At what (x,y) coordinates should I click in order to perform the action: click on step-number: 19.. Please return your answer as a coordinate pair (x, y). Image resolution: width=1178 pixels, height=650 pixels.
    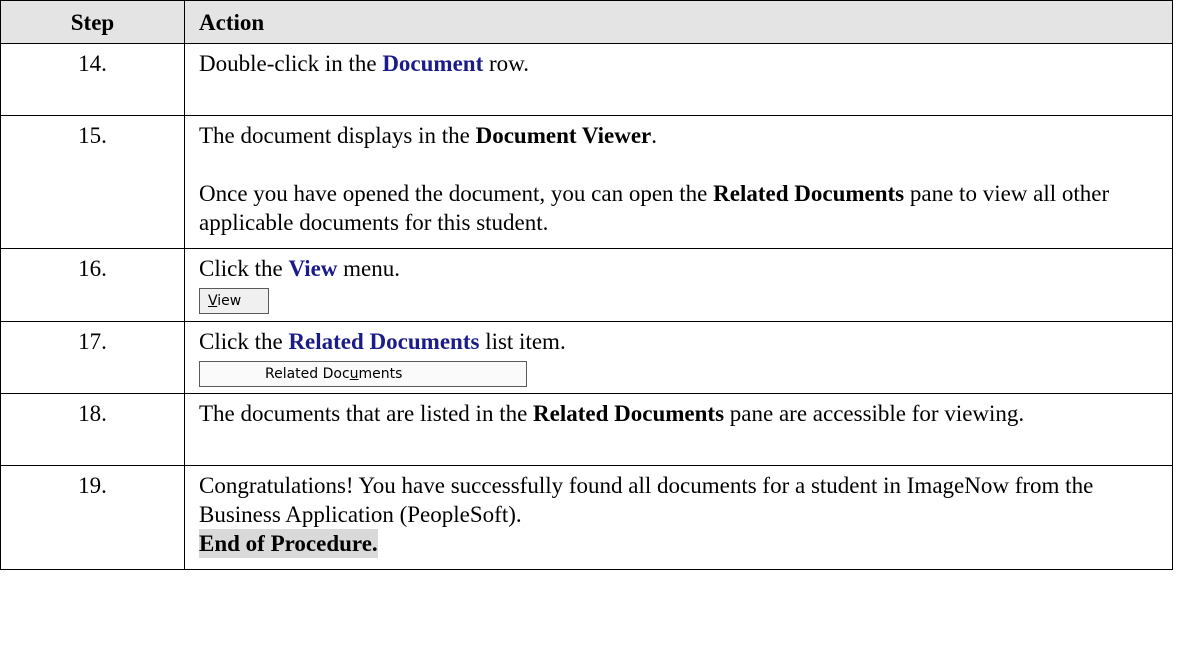
    Looking at the image, I should click on (92, 517).